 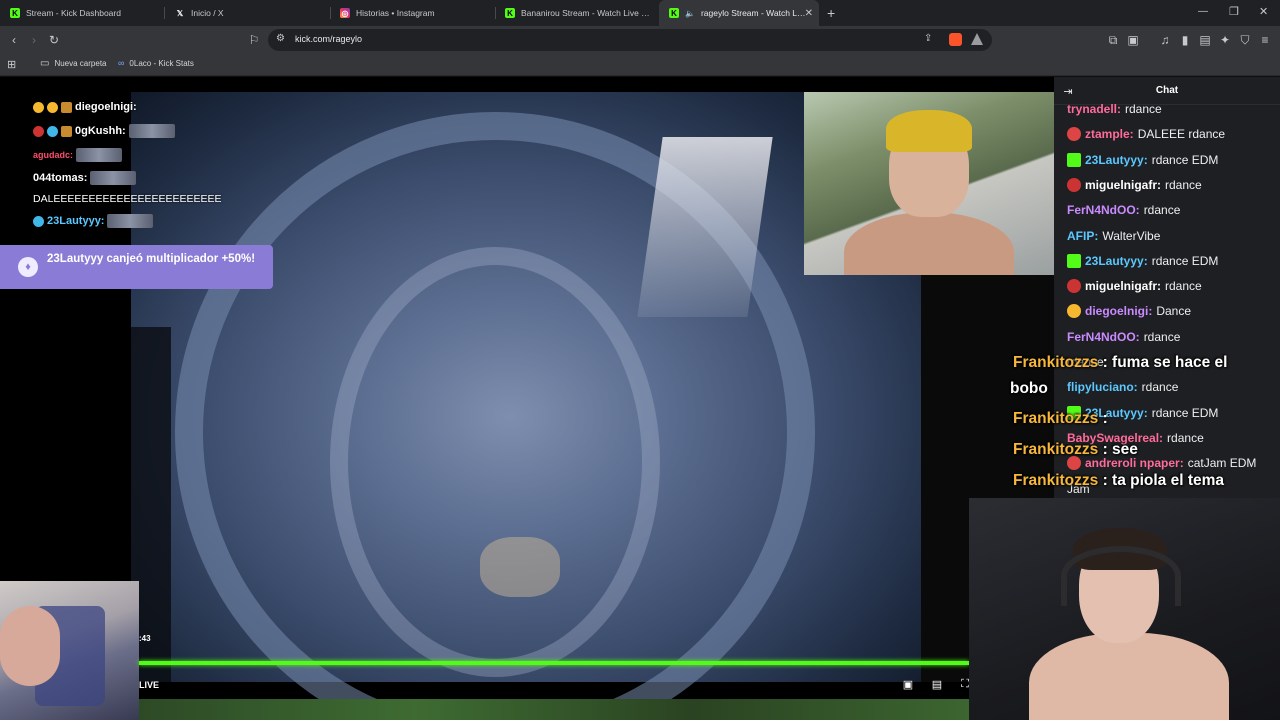 What do you see at coordinates (34, 40) in the screenshot?
I see `forward-icon: ›` at bounding box center [34, 40].